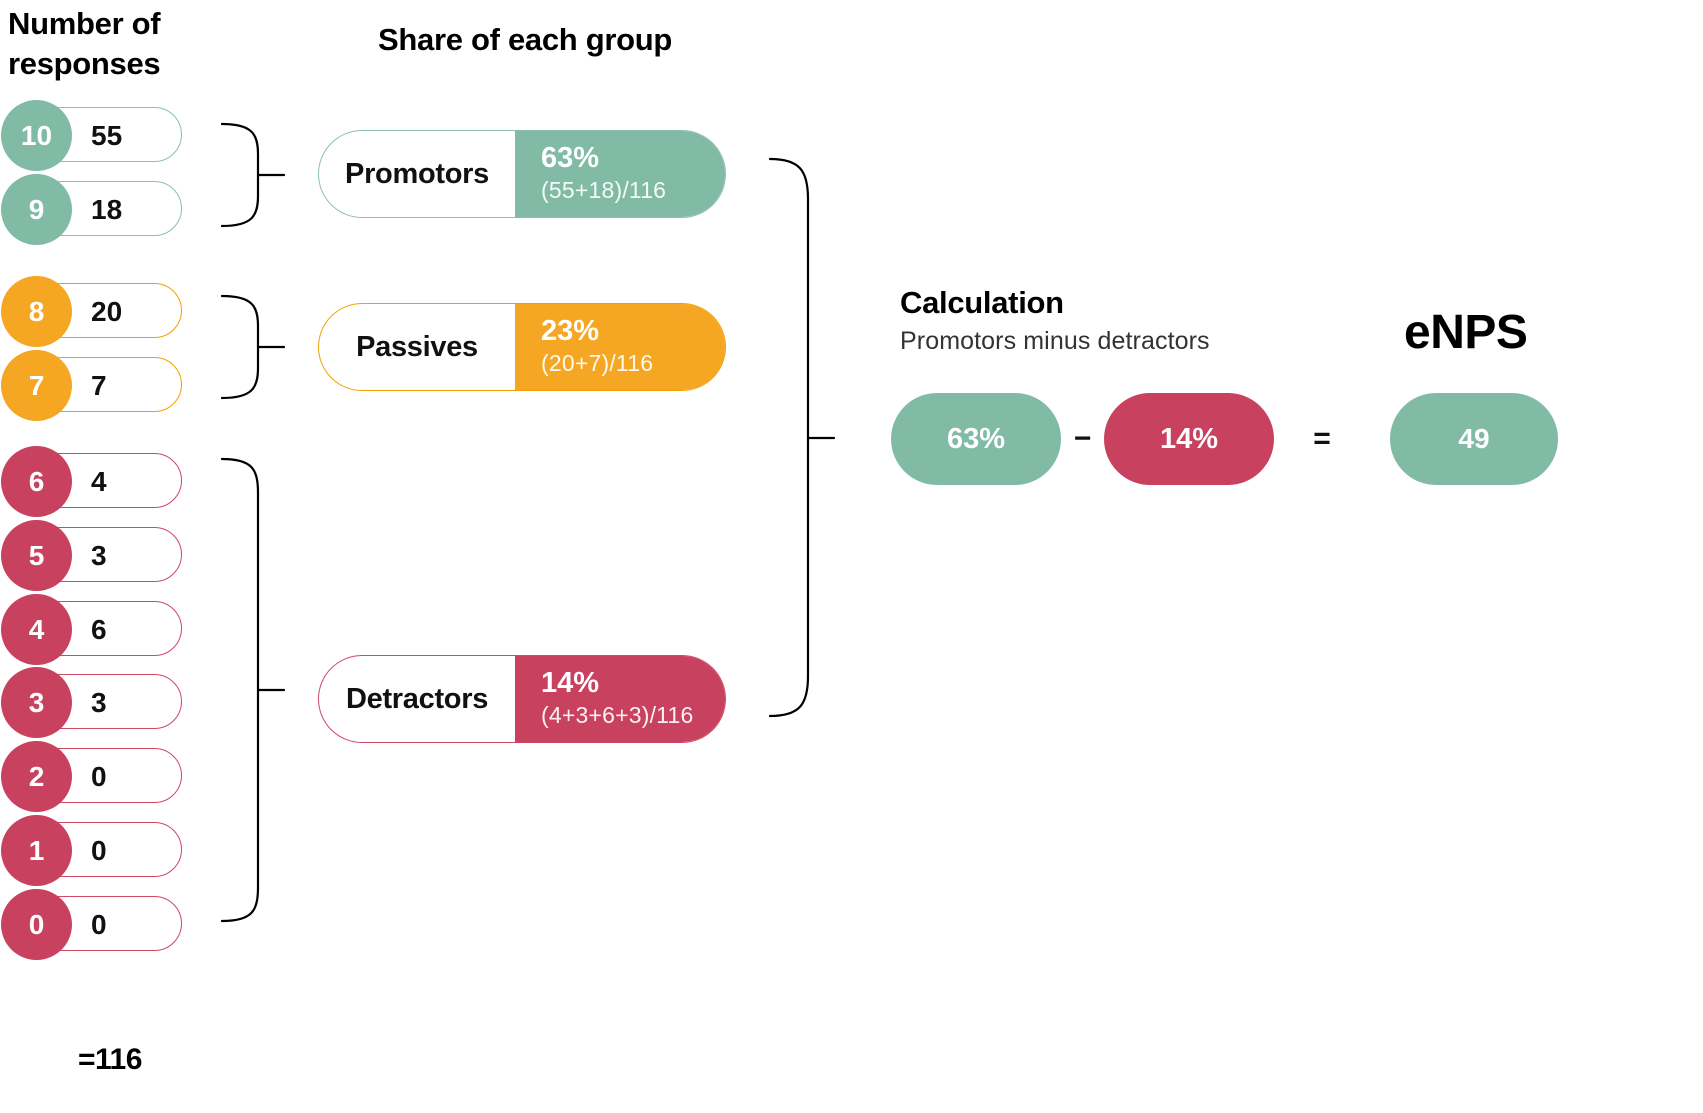  What do you see at coordinates (84, 43) in the screenshot?
I see `page-title-responses: Number of responses` at bounding box center [84, 43].